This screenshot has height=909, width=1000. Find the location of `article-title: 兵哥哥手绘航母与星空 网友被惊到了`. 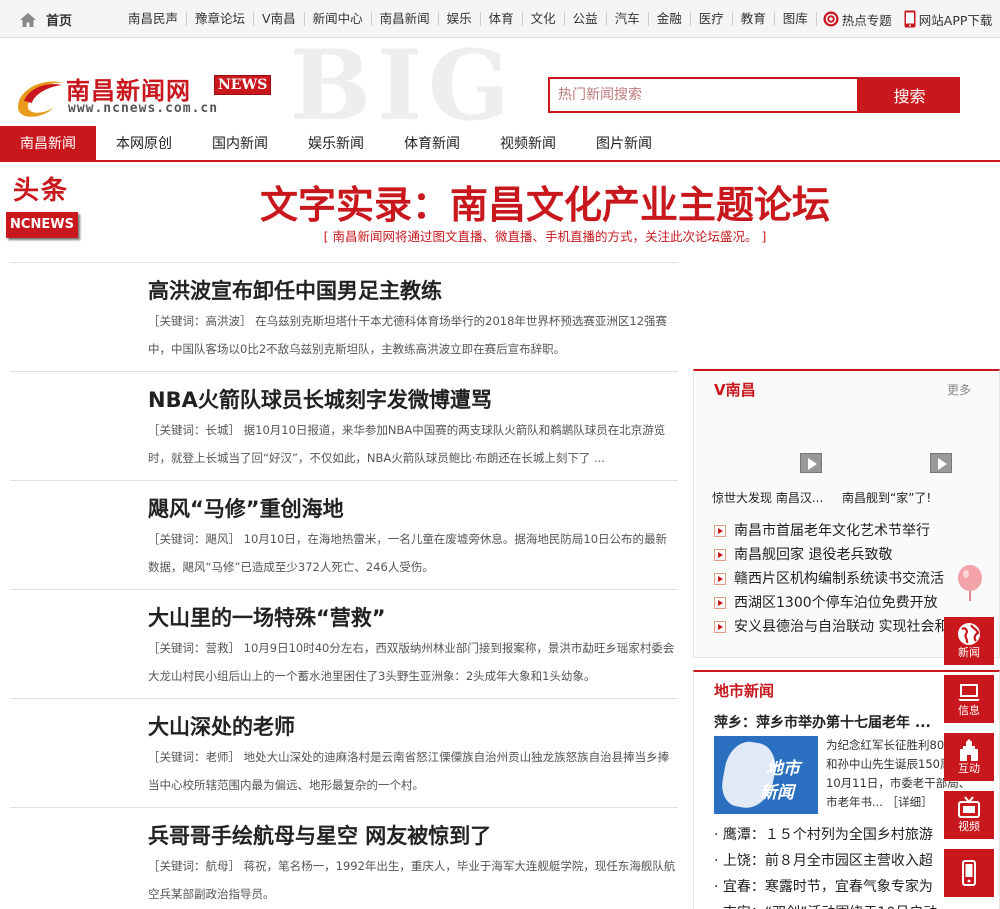

article-title: 兵哥哥手绘航母与星空 网友被惊到了 is located at coordinates (319, 835).